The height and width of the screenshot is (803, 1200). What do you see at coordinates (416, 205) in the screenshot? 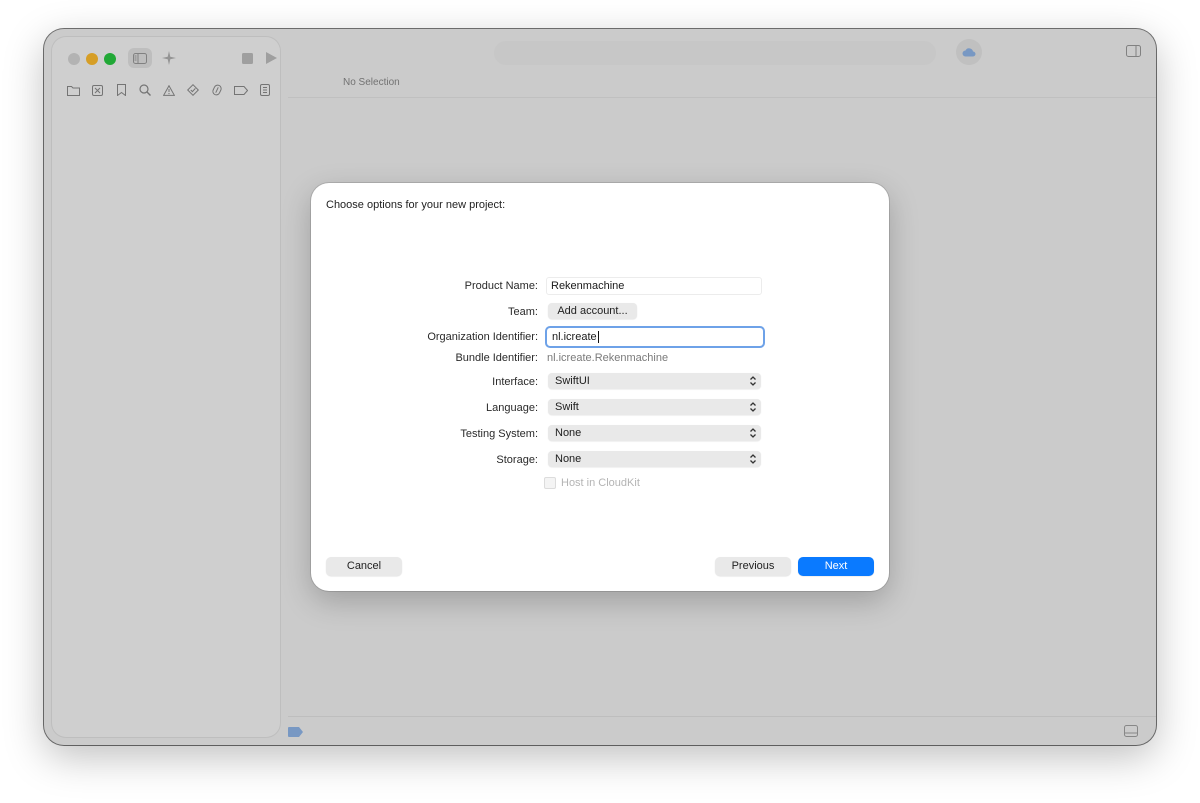
I see `sheet-title: Choose options for your new project:` at bounding box center [416, 205].